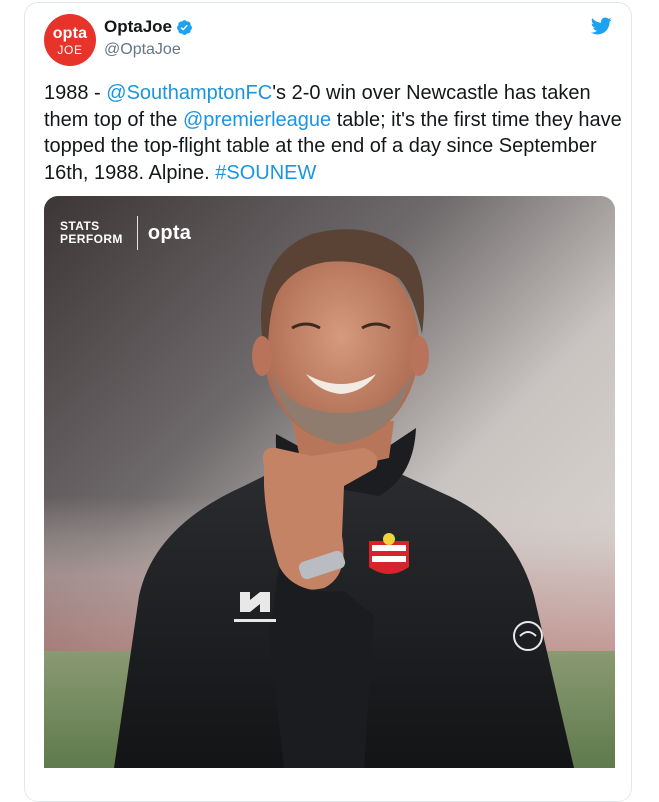 Image resolution: width=659 pixels, height=802 pixels. What do you see at coordinates (137, 233) in the screenshot?
I see `brand-divider` at bounding box center [137, 233].